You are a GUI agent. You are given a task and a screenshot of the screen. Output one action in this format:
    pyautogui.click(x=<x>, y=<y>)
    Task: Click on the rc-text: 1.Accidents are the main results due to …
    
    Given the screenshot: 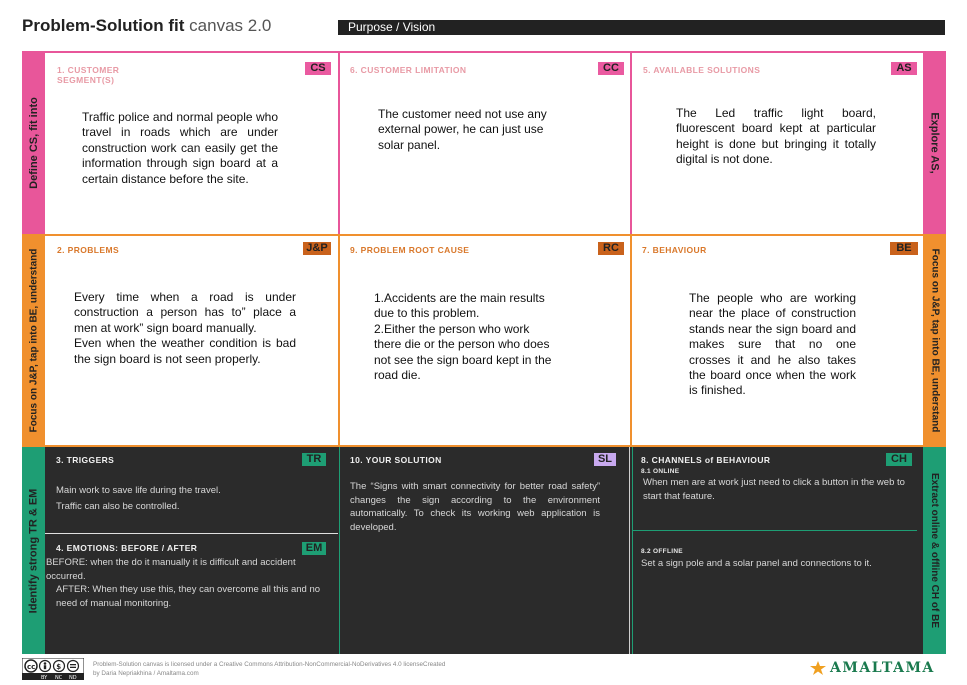 What is the action you would take?
    pyautogui.click(x=467, y=337)
    